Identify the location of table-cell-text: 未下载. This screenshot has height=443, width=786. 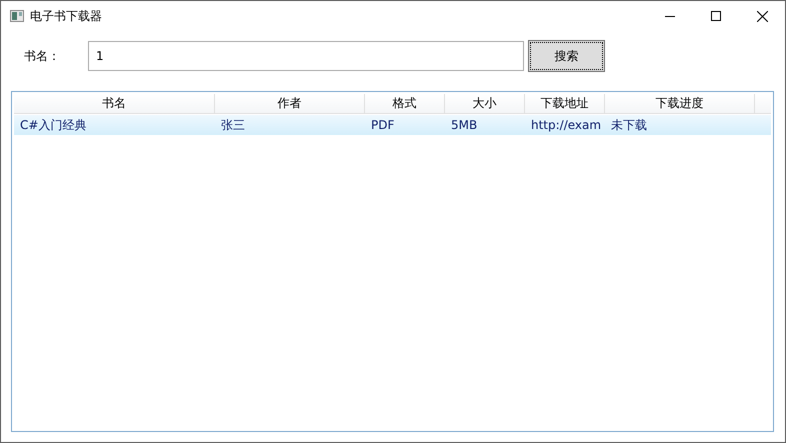
(629, 125).